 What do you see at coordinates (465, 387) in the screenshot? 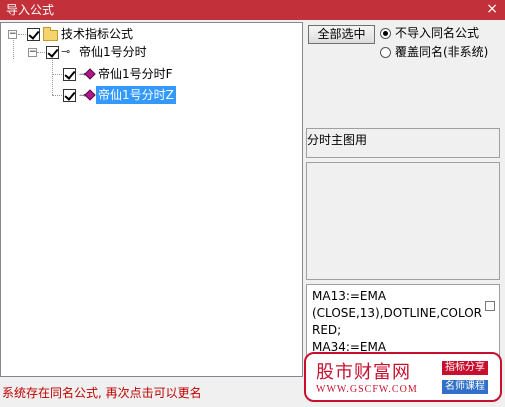
I see `watermark-tag-course: 名师课程` at bounding box center [465, 387].